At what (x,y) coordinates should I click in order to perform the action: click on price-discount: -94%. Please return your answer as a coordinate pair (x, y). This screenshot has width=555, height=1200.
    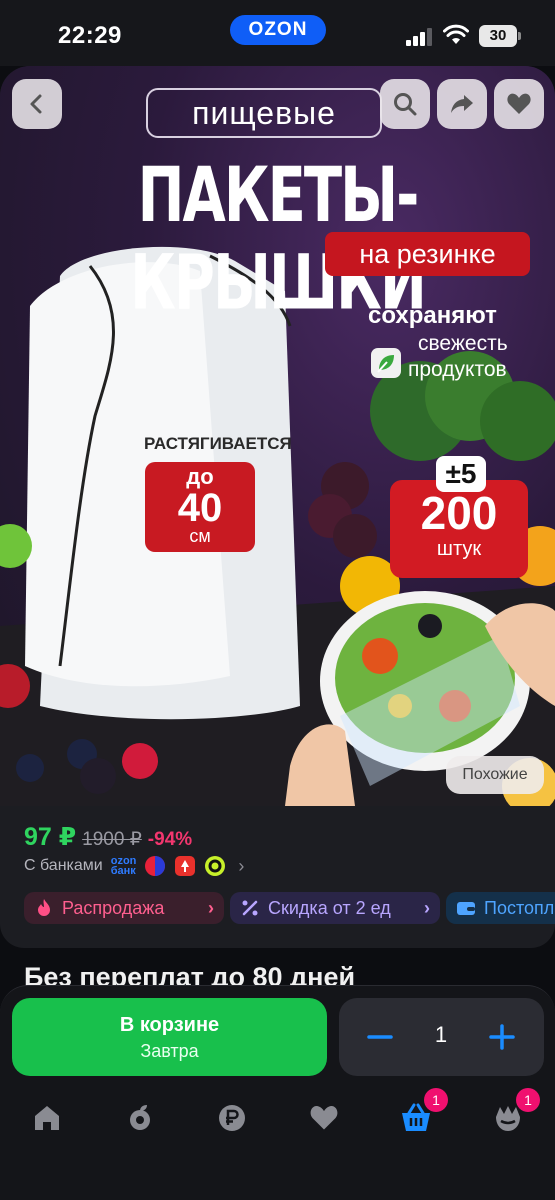
    Looking at the image, I should click on (170, 839).